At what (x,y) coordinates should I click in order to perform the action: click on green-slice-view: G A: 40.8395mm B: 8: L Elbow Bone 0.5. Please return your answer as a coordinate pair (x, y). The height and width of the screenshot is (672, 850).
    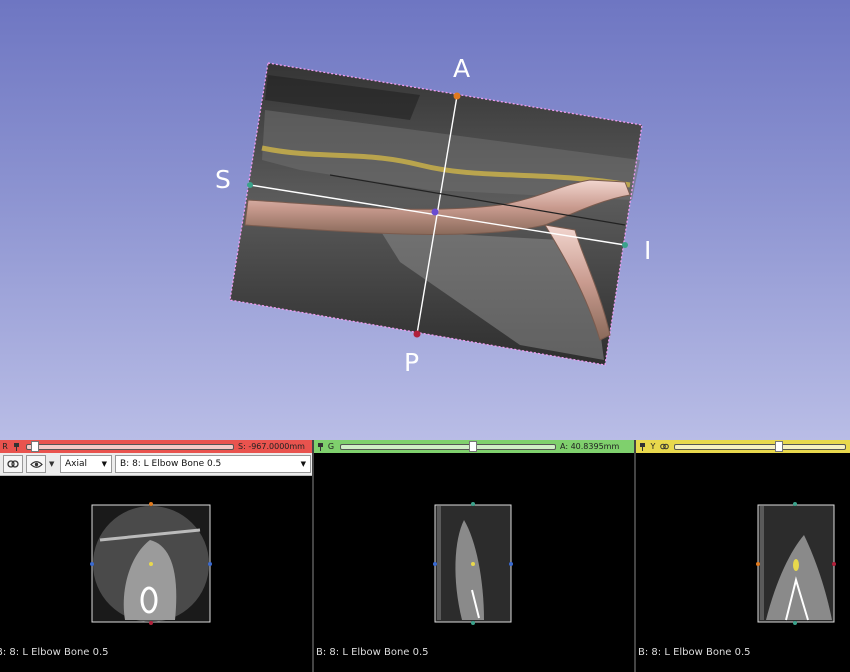
    Looking at the image, I should click on (474, 556).